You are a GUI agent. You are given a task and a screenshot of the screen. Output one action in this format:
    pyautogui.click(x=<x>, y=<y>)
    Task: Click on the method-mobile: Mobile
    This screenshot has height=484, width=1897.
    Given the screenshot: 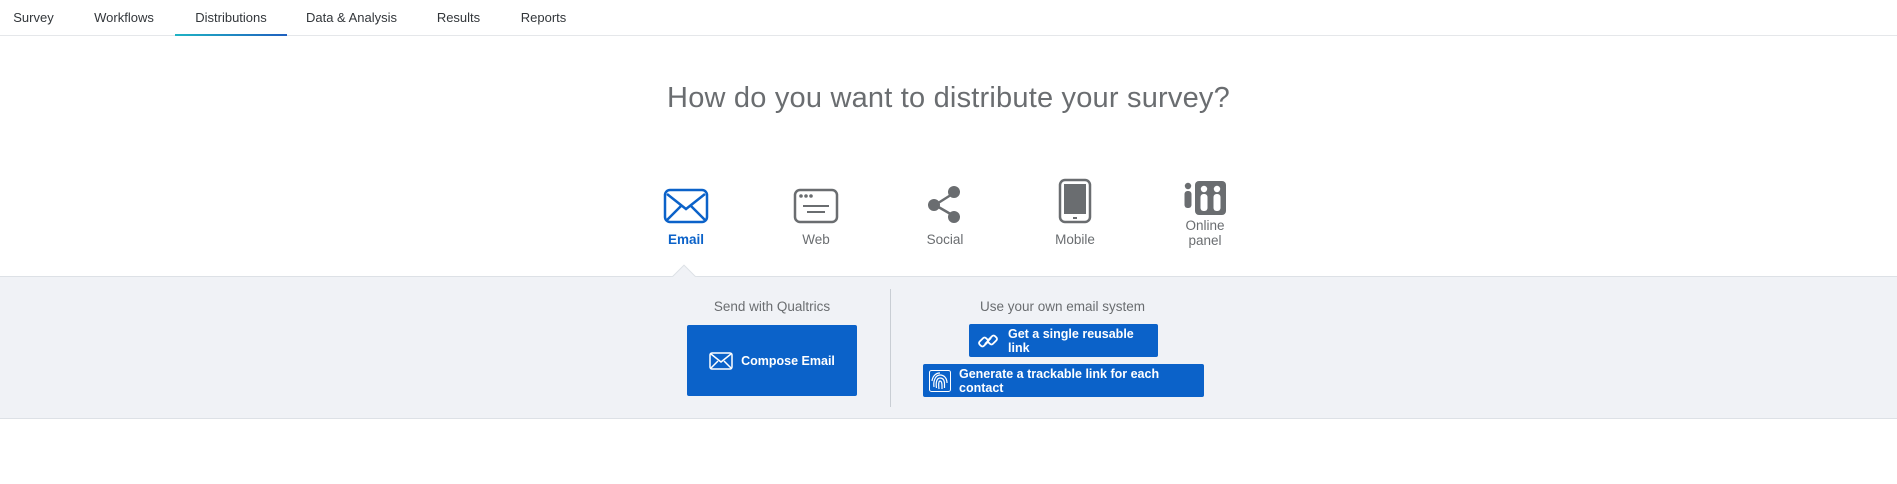 What is the action you would take?
    pyautogui.click(x=1075, y=216)
    